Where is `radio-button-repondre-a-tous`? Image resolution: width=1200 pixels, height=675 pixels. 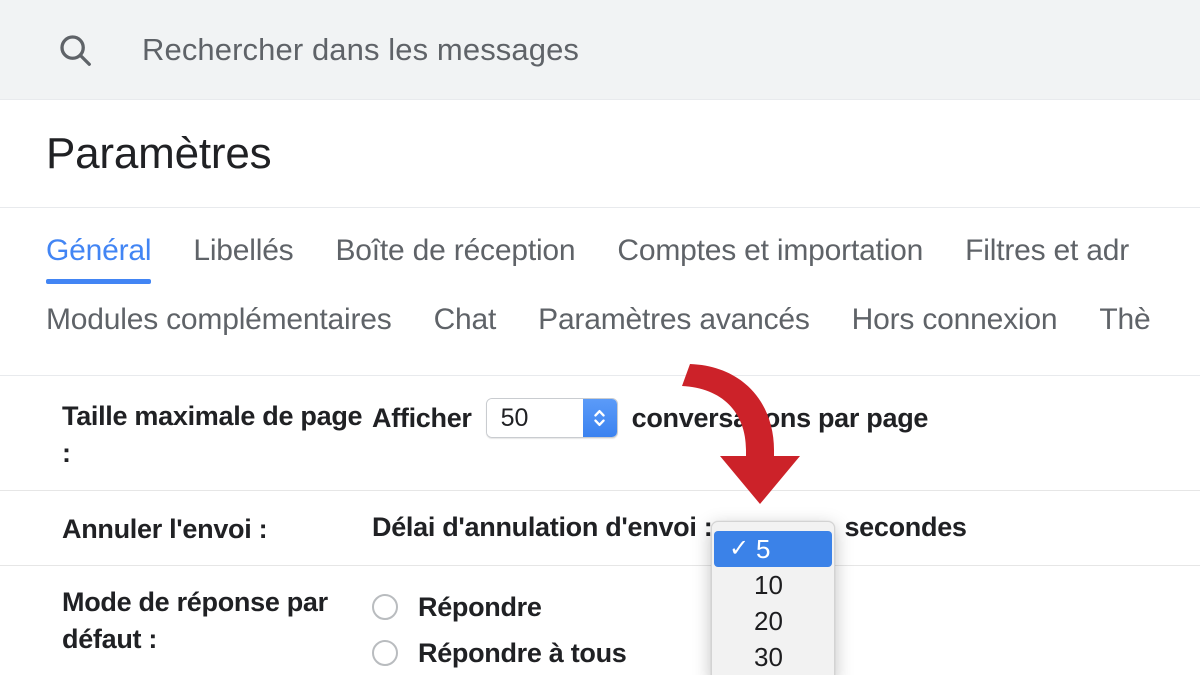 radio-button-repondre-a-tous is located at coordinates (385, 653).